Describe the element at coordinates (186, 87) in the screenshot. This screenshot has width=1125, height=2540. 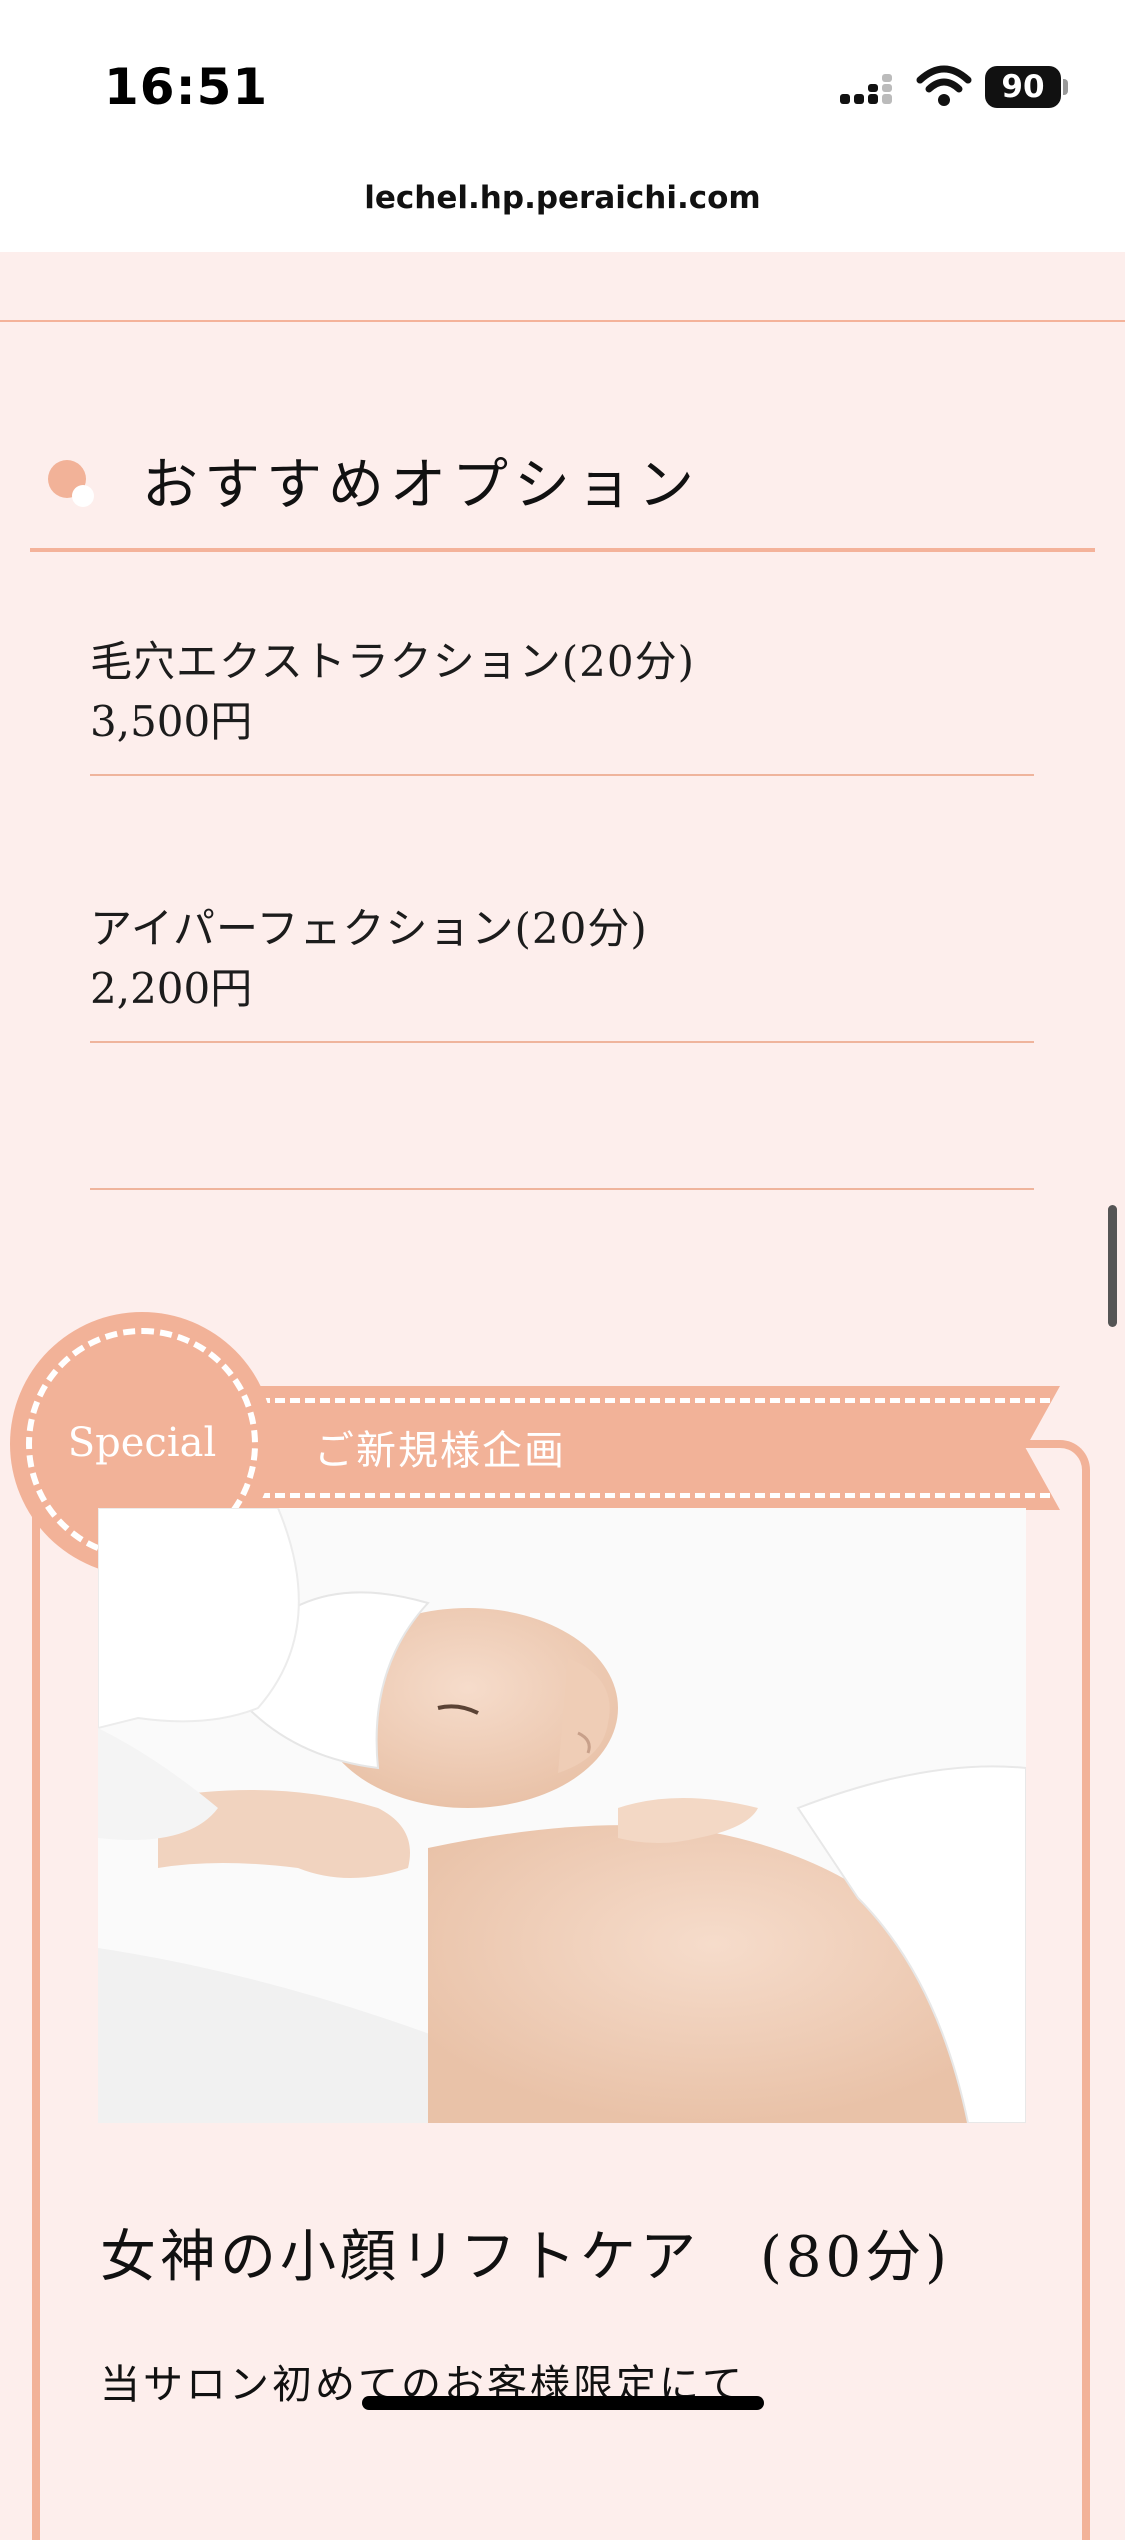
I see `status-time: 16:51` at that location.